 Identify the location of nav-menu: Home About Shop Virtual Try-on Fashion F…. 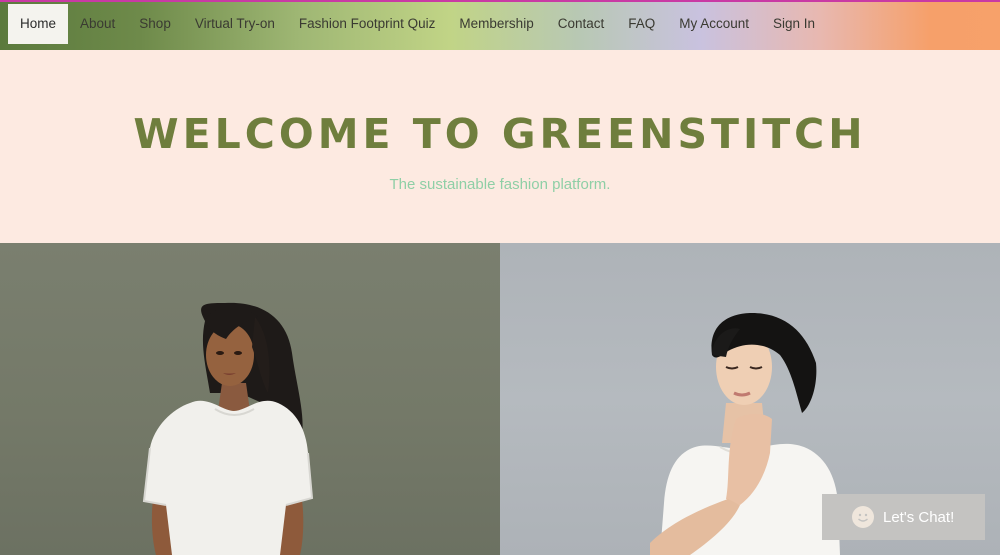
(417, 24).